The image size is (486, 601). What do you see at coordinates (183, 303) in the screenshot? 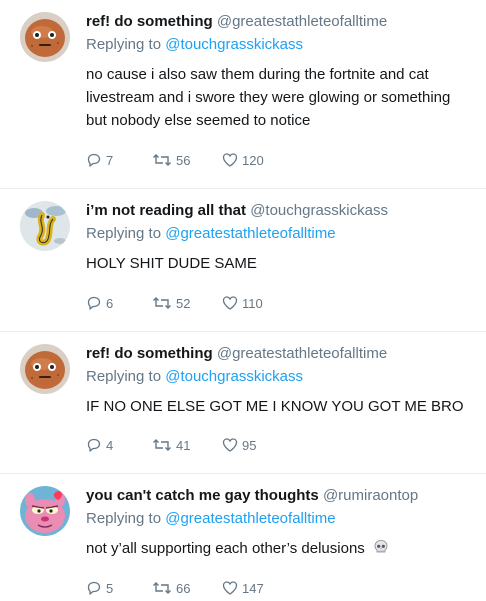
I see `retweet-count: 52` at bounding box center [183, 303].